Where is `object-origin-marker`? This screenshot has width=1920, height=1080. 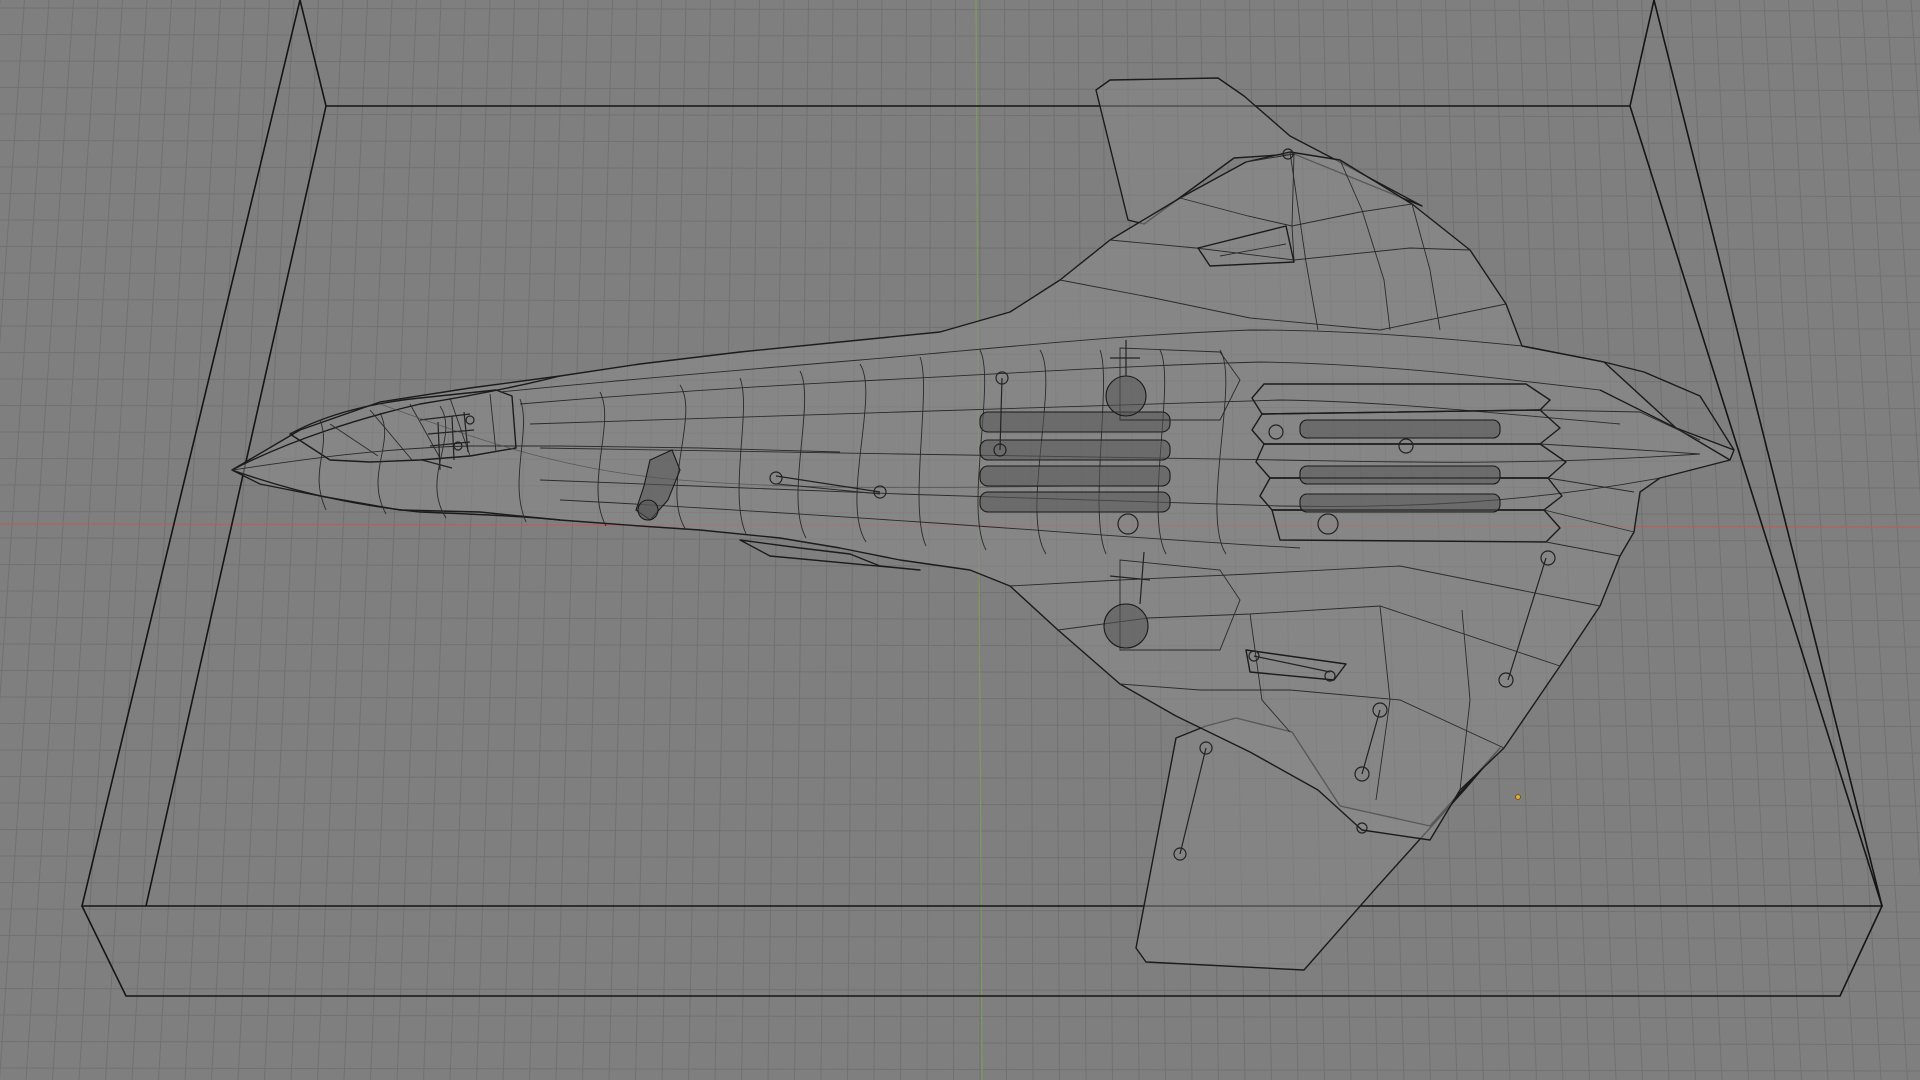
object-origin-marker is located at coordinates (1518, 797).